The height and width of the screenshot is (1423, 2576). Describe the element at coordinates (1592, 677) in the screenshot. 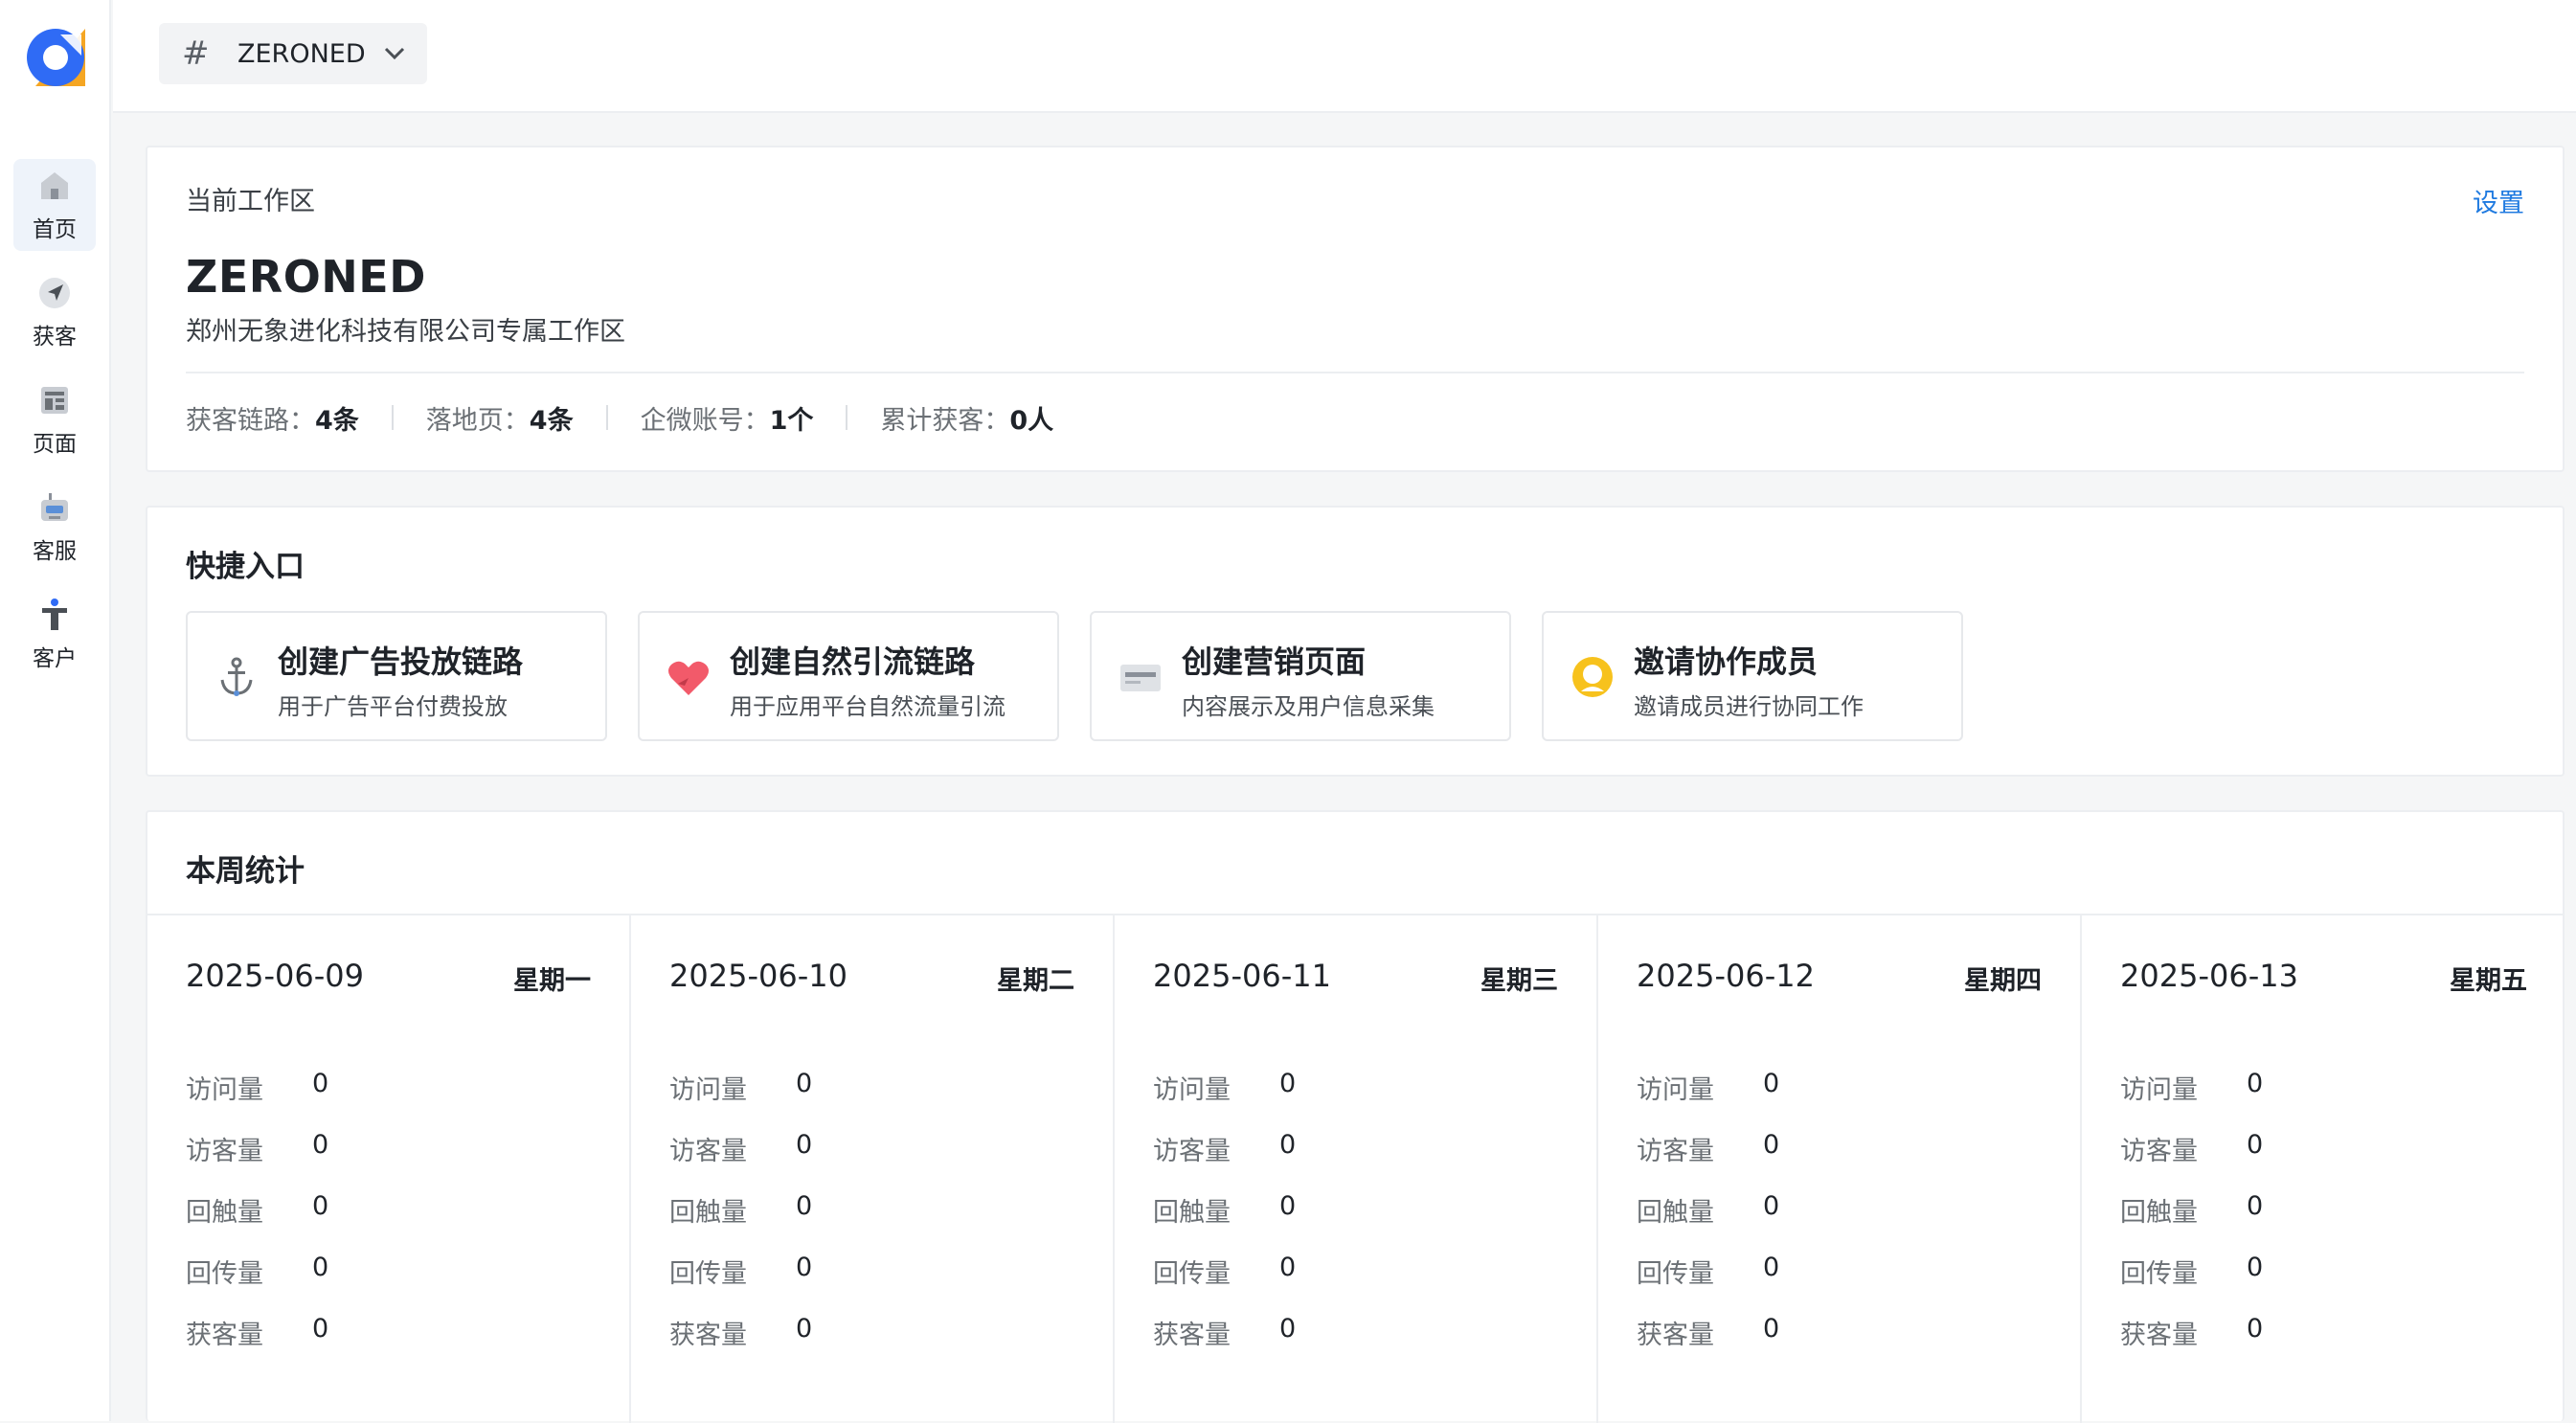

I see `user-circle-icon` at that location.